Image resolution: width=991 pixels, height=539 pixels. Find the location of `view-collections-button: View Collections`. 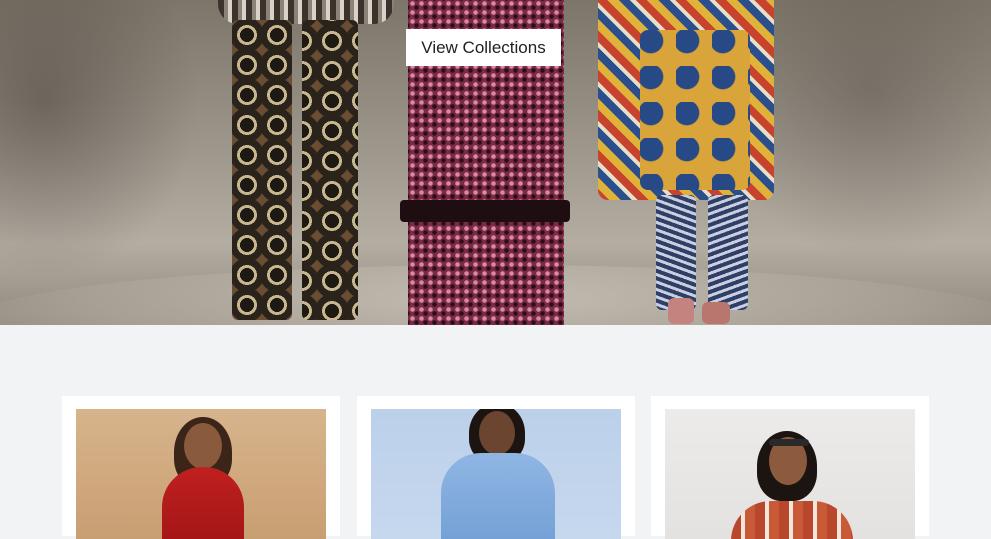

view-collections-button: View Collections is located at coordinates (483, 47).